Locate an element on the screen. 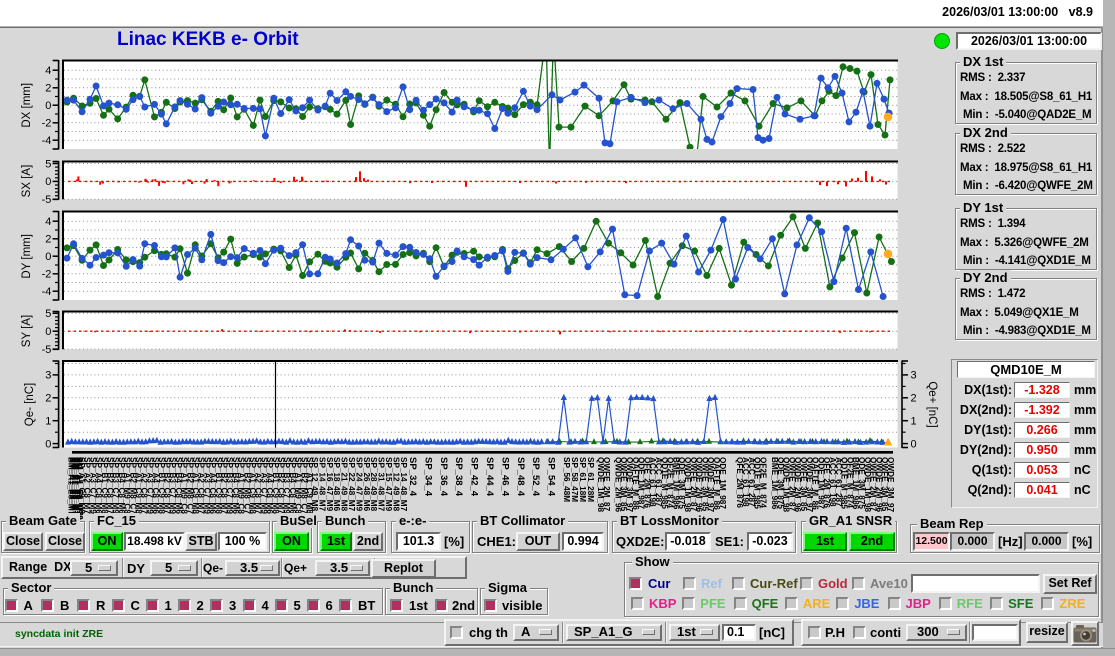 The width and height of the screenshot is (1115, 656). svg-text: SP_38_4 is located at coordinates (458, 477).